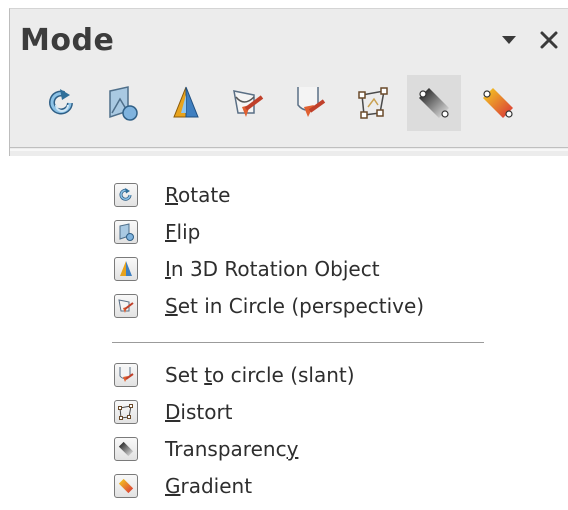 This screenshot has height=510, width=568. Describe the element at coordinates (300, 412) in the screenshot. I see `menu-item-distort: Distort` at that location.